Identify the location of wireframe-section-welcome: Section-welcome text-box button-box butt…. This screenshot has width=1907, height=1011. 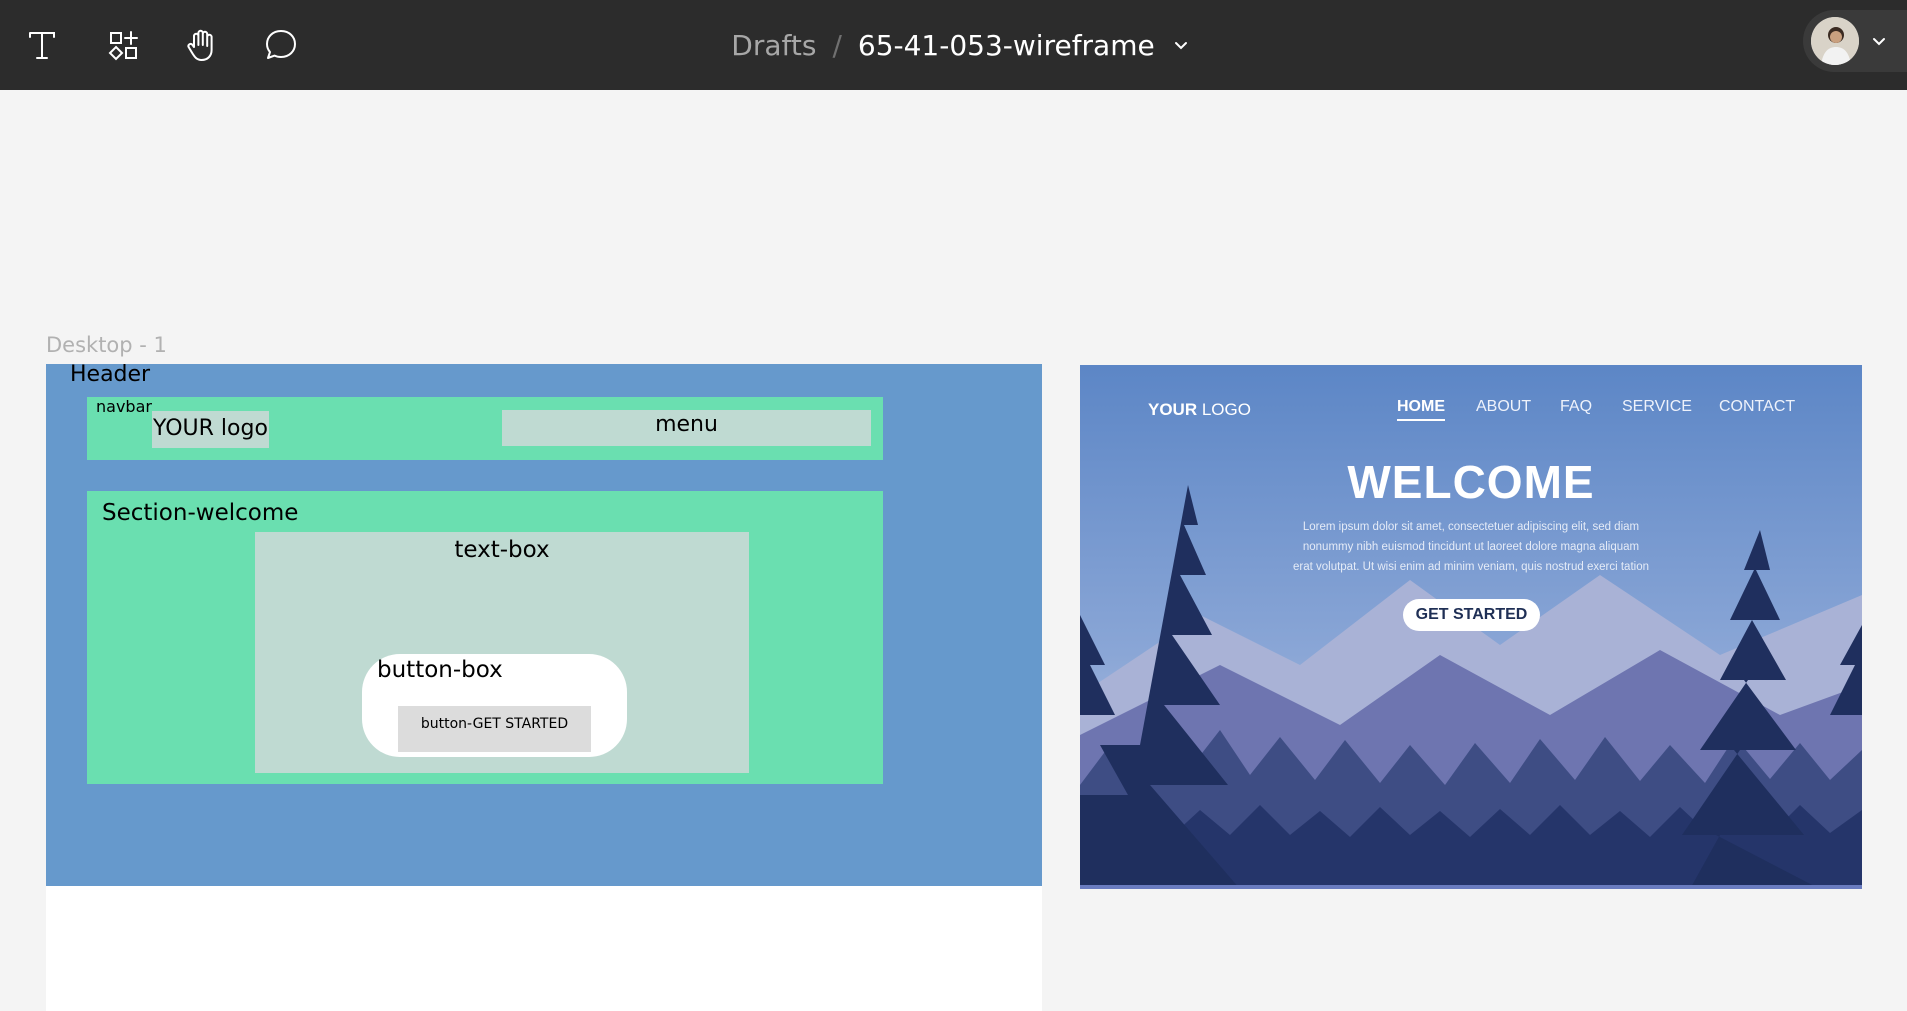
(485, 637).